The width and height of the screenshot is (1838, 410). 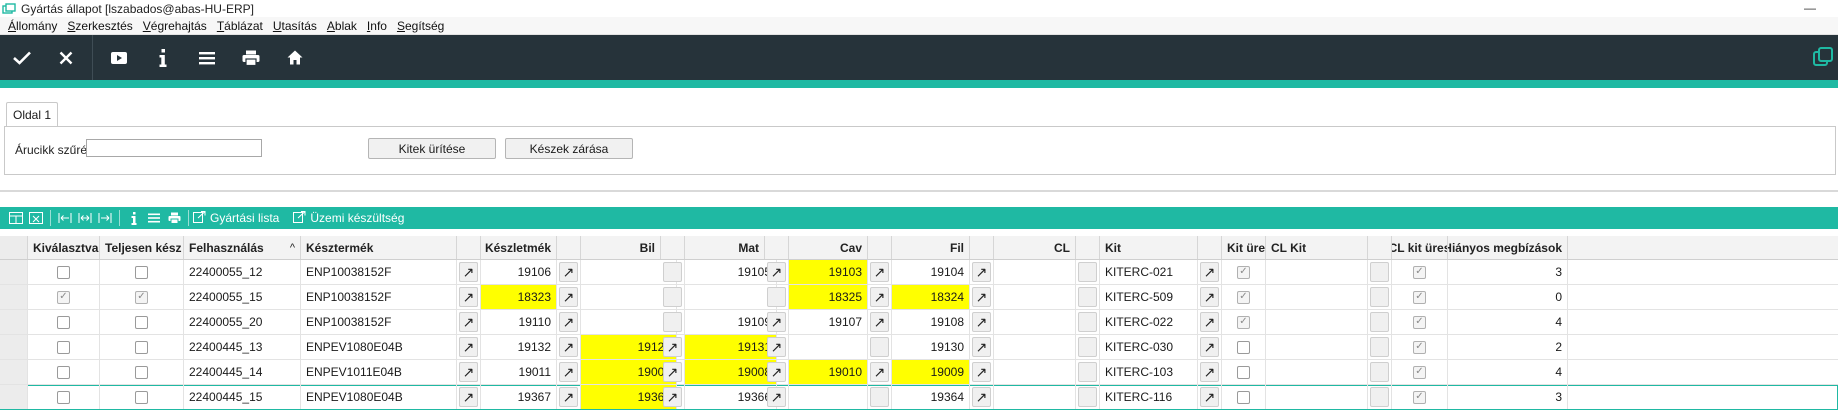 I want to click on col-header-hianyos: Hiányos megbízások, so click(x=1508, y=247).